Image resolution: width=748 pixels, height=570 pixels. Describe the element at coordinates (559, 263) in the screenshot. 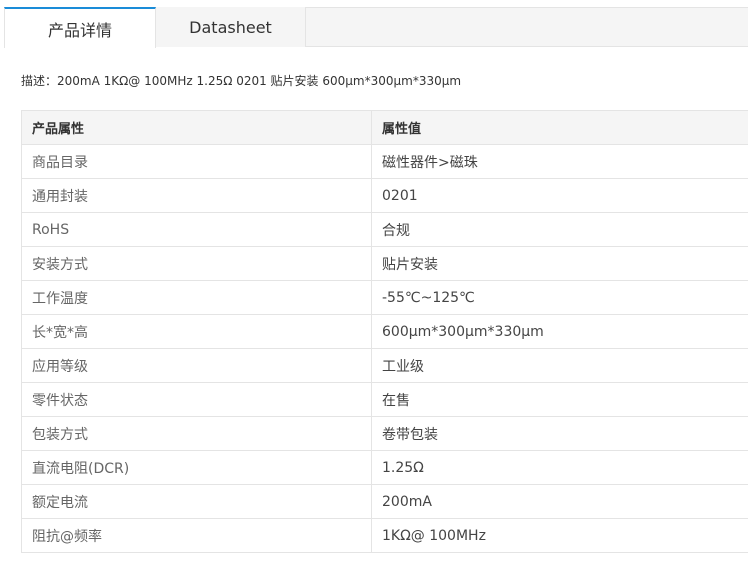

I see `attribute-value: 贴片安装` at that location.